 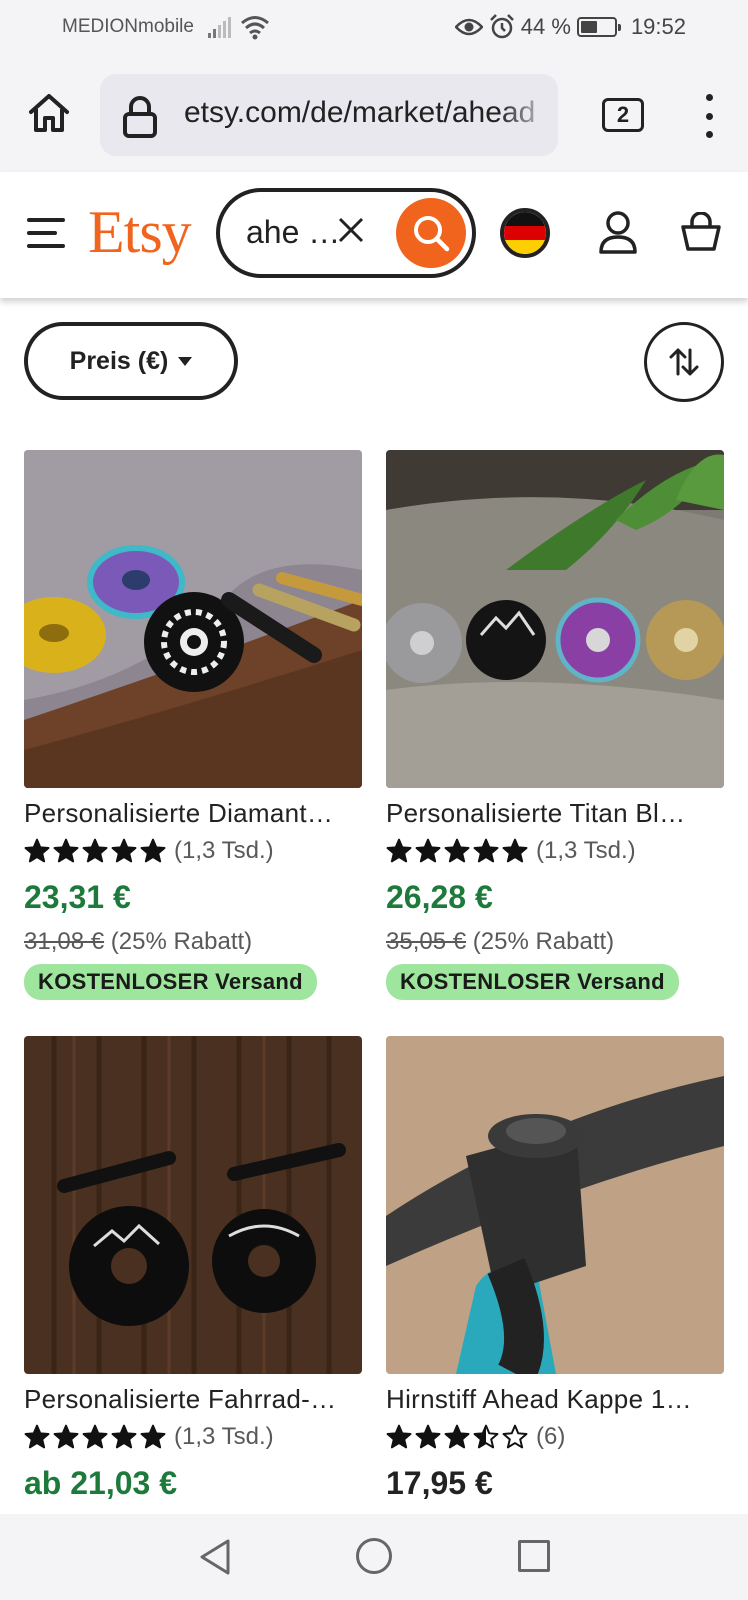 I want to click on region-flag-button, so click(x=525, y=233).